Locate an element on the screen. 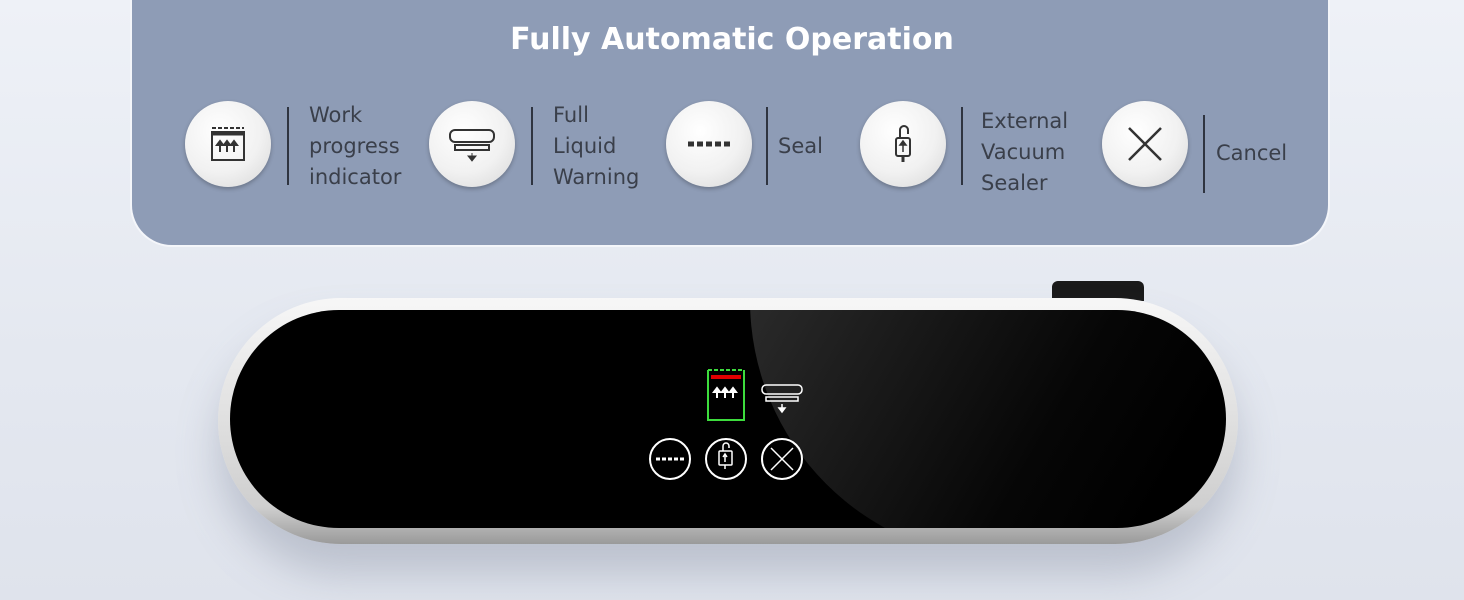  external-vacuum-icon is located at coordinates (903, 143).